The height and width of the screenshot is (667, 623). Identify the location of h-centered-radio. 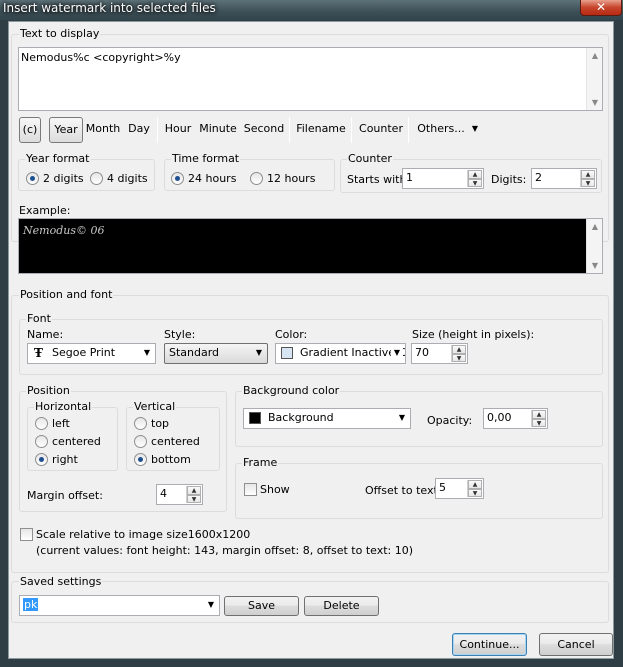
(41, 441).